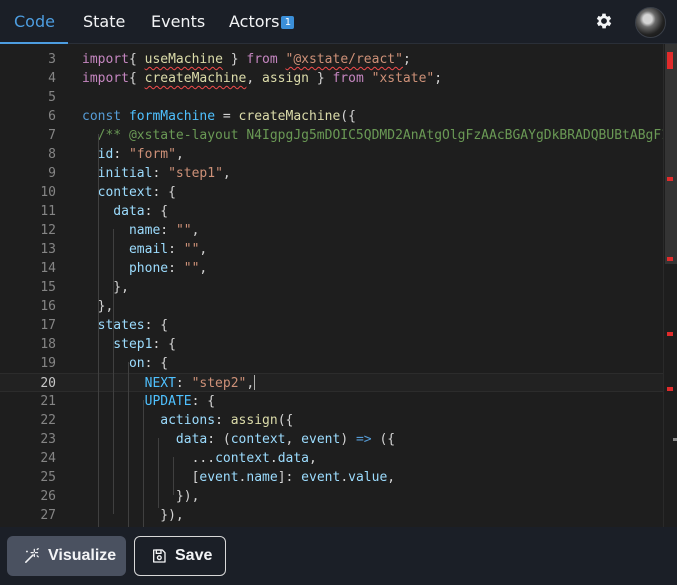  Describe the element at coordinates (164, 192) in the screenshot. I see `code-token: : {` at that location.